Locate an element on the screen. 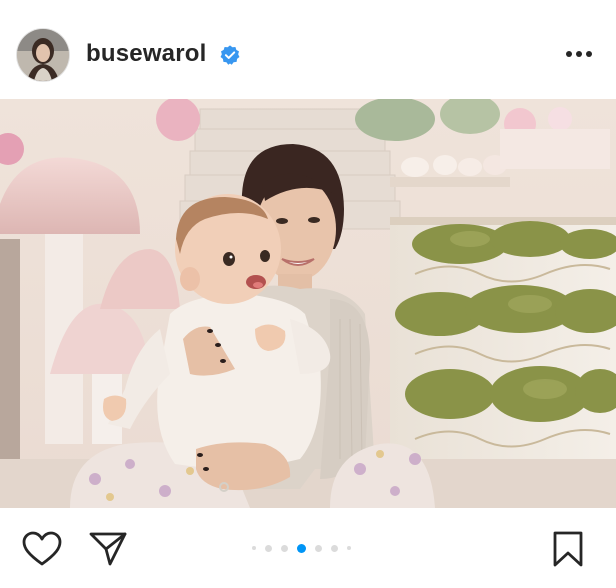 This screenshot has width=616, height=588. post-actions-bar is located at coordinates (308, 548).